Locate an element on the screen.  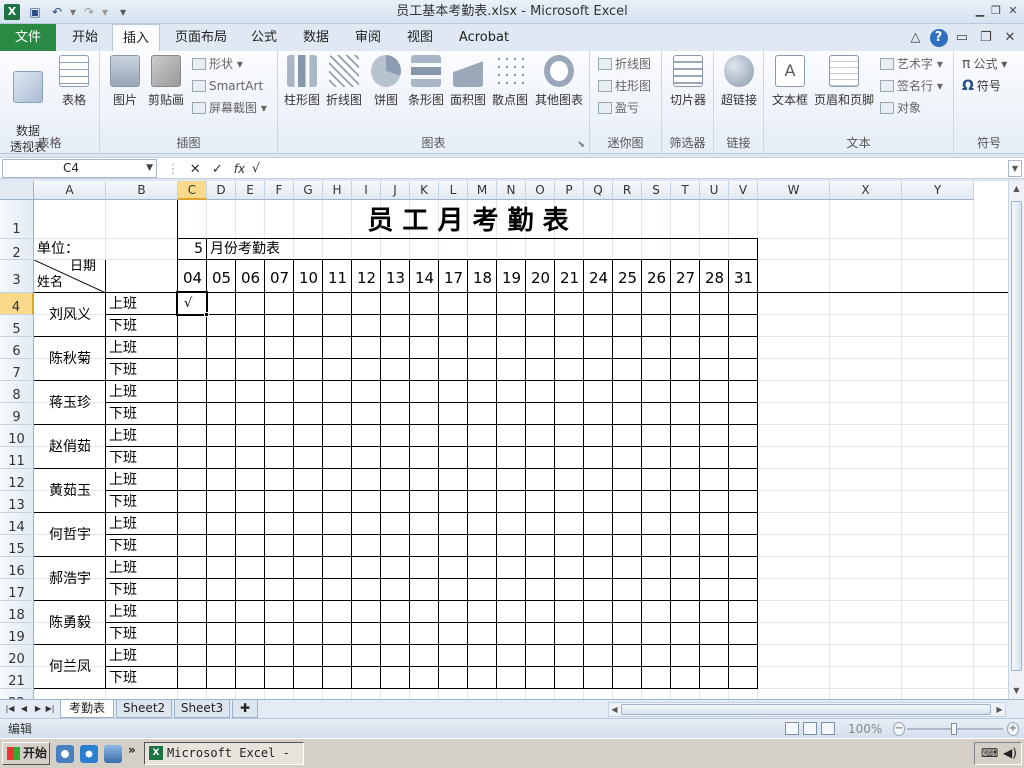
column-chart-button: 柱形图 is located at coordinates (302, 81).